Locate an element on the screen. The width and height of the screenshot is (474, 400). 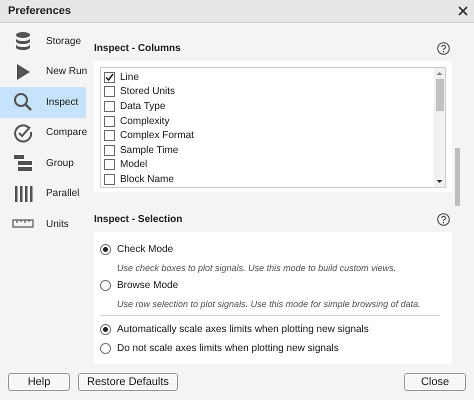
checkbox-label: Complex Format is located at coordinates (157, 136).